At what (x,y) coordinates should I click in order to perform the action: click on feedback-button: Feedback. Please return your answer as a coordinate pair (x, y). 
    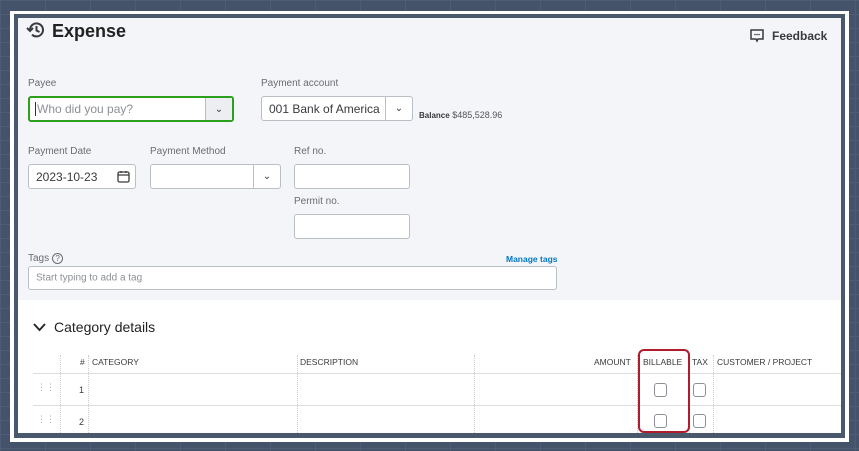
    Looking at the image, I should click on (788, 36).